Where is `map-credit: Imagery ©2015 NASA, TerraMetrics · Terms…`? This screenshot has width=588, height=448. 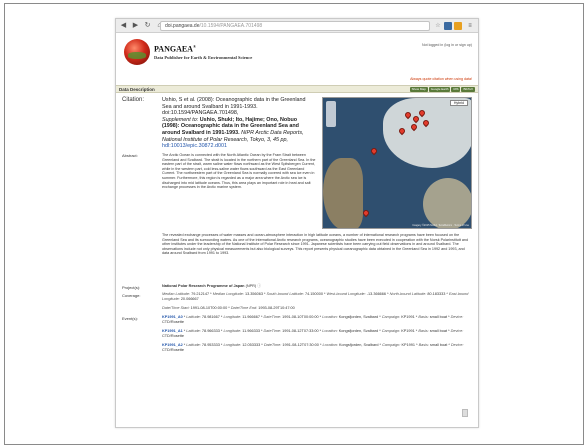
map-credit: Imagery ©2015 NASA, TerraMetrics · Terms… is located at coordinates (440, 225).